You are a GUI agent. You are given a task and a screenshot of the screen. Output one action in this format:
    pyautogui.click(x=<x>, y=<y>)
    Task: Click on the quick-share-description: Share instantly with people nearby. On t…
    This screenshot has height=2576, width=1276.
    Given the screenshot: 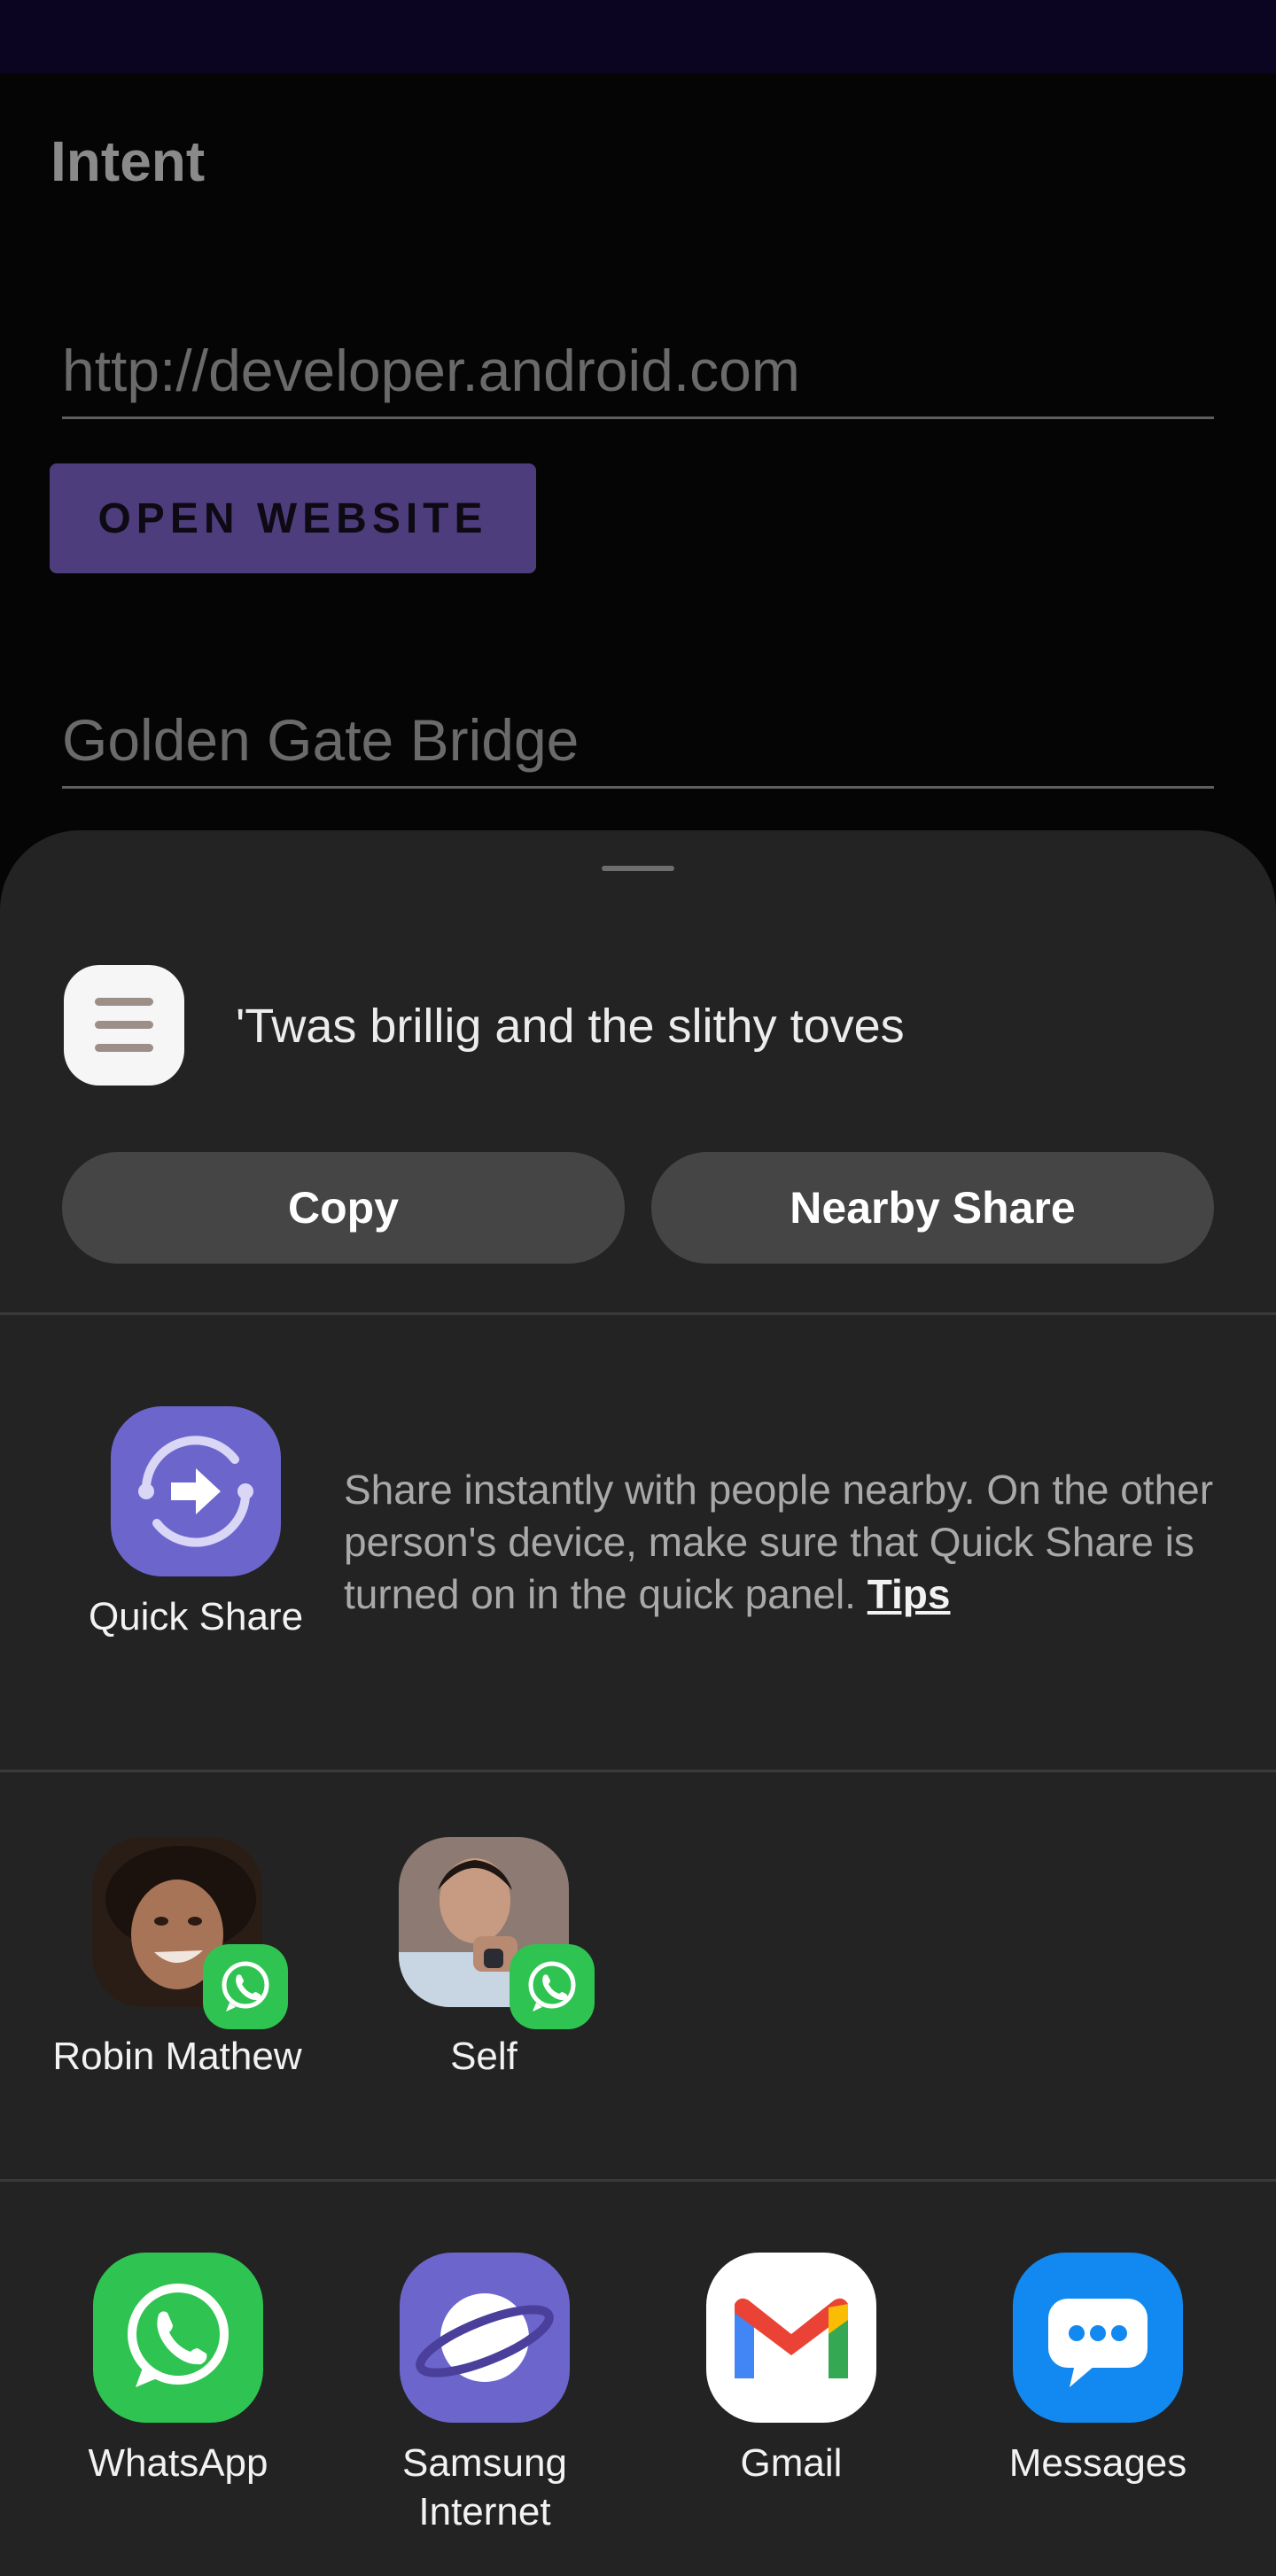 What is the action you would take?
    pyautogui.click(x=782, y=1543)
    